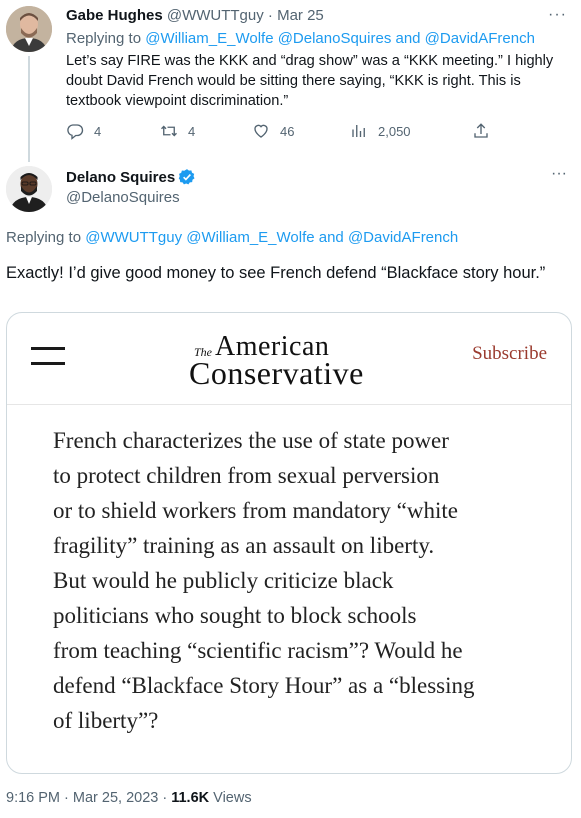 Image resolution: width=581 pixels, height=818 pixels. I want to click on tweet-timestamp: 9:16 PM · Mar 25, 2023 · 11.6K Views, so click(129, 798).